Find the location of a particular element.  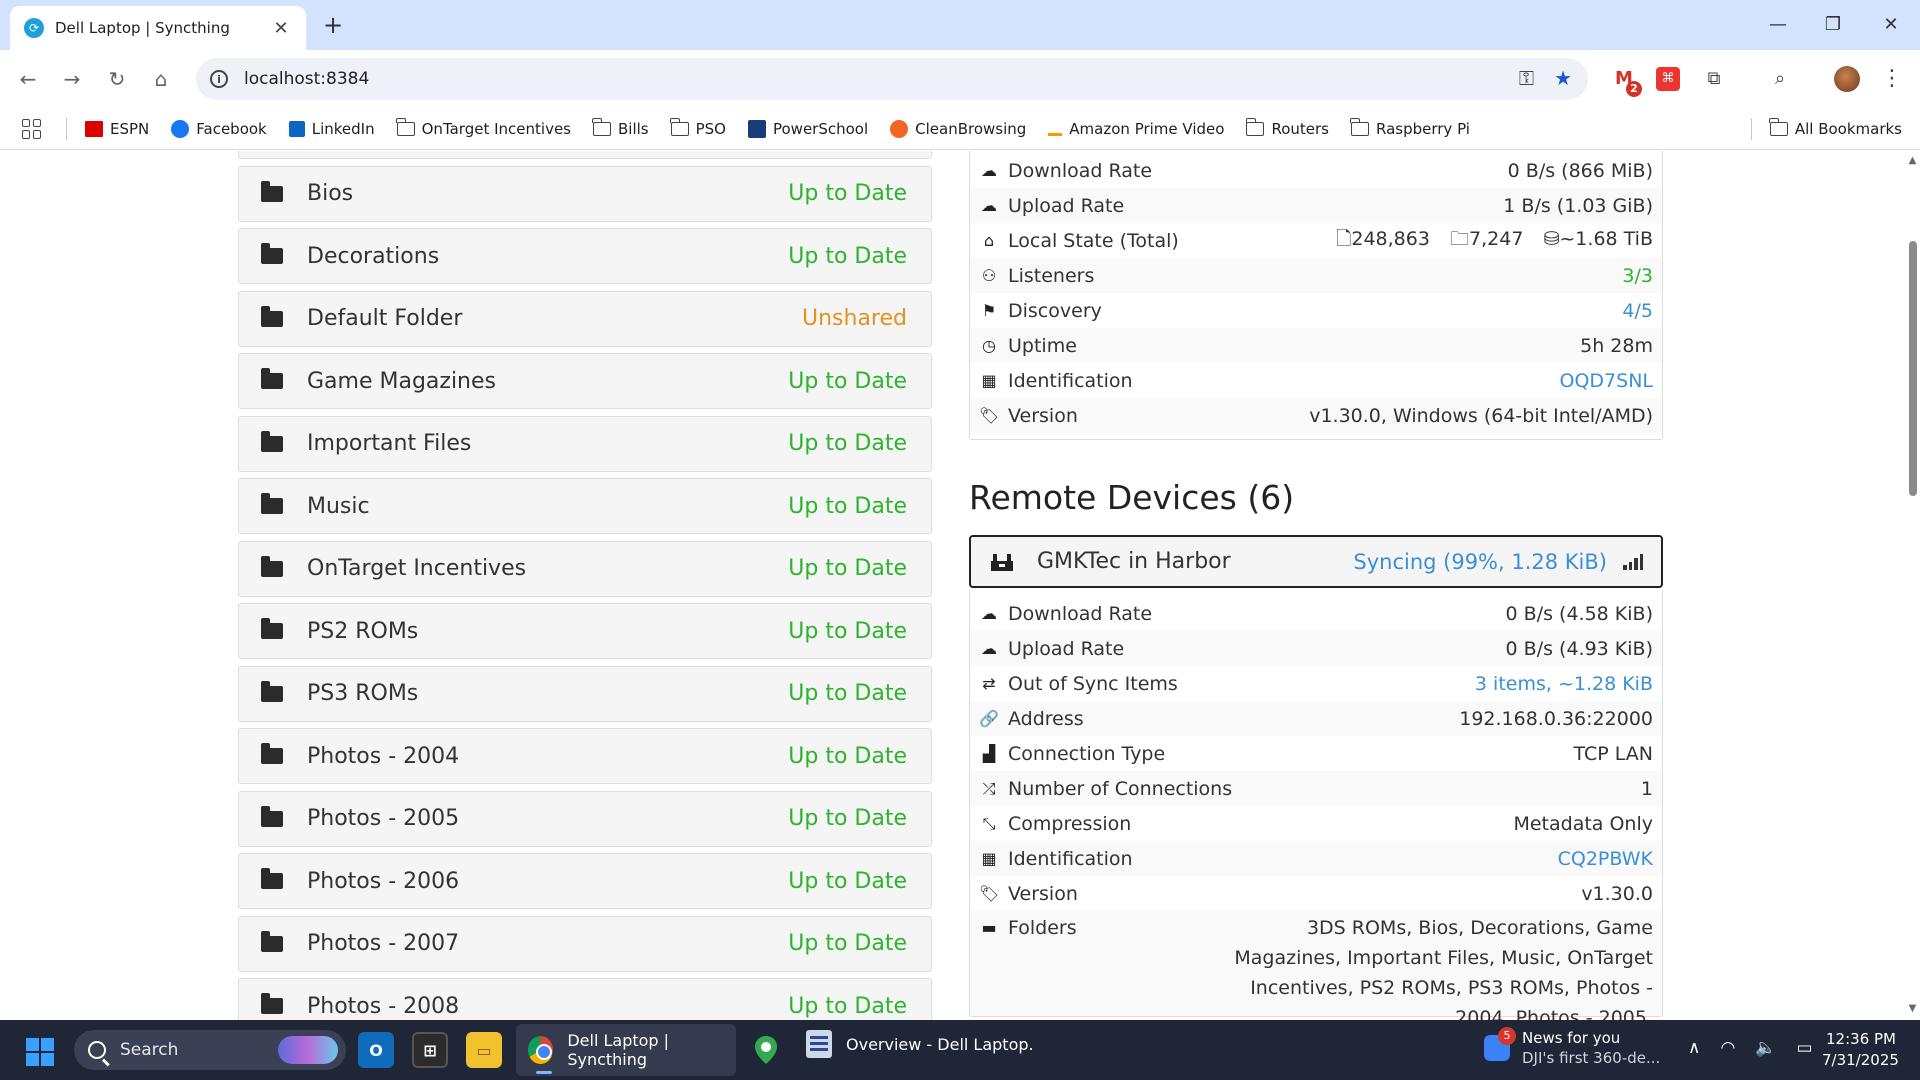

bookmark-cleanbrowsing: CleanBrowsing is located at coordinates (958, 128).